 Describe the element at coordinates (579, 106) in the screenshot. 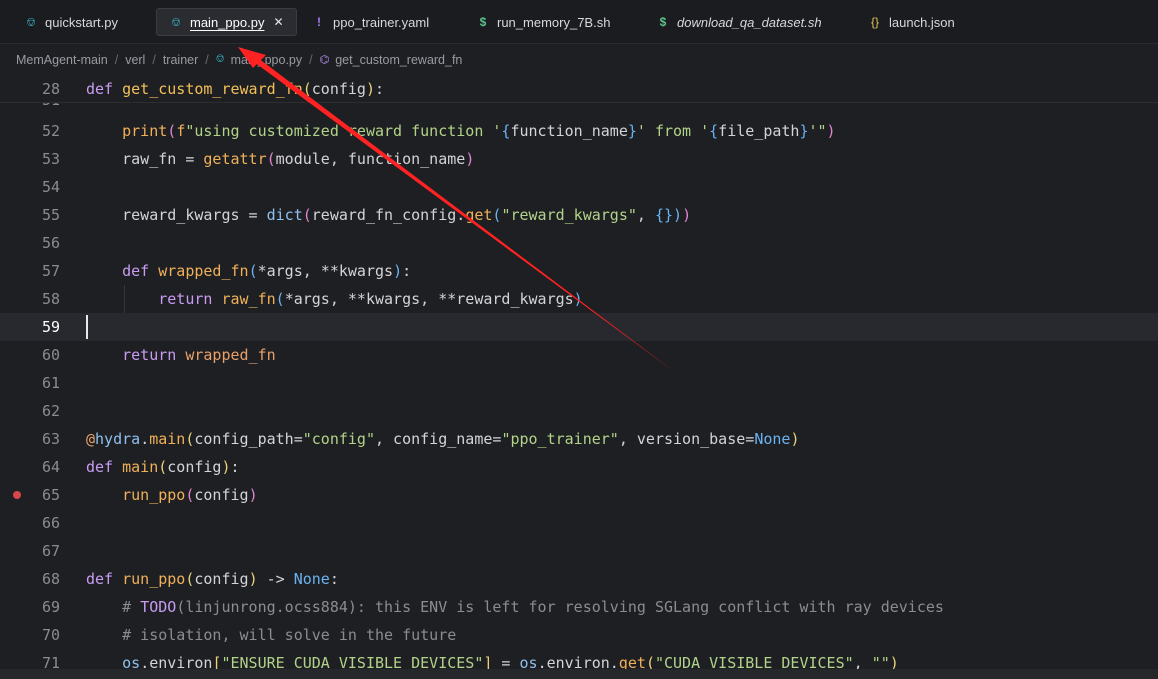

I see `partial-line: 51` at that location.